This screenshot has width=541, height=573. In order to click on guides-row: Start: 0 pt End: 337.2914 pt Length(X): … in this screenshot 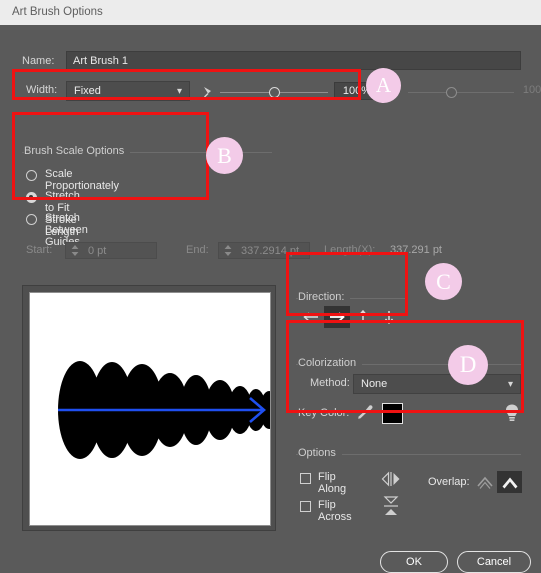, I will do `click(272, 251)`.